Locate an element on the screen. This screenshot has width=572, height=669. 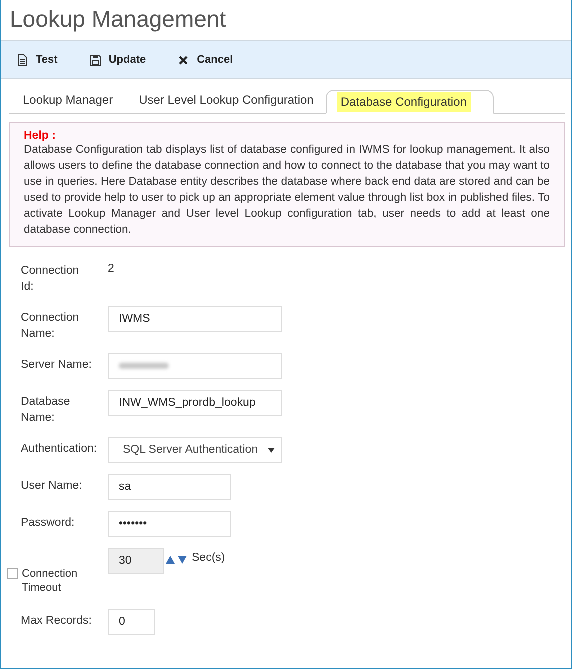
document-icon is located at coordinates (22, 60).